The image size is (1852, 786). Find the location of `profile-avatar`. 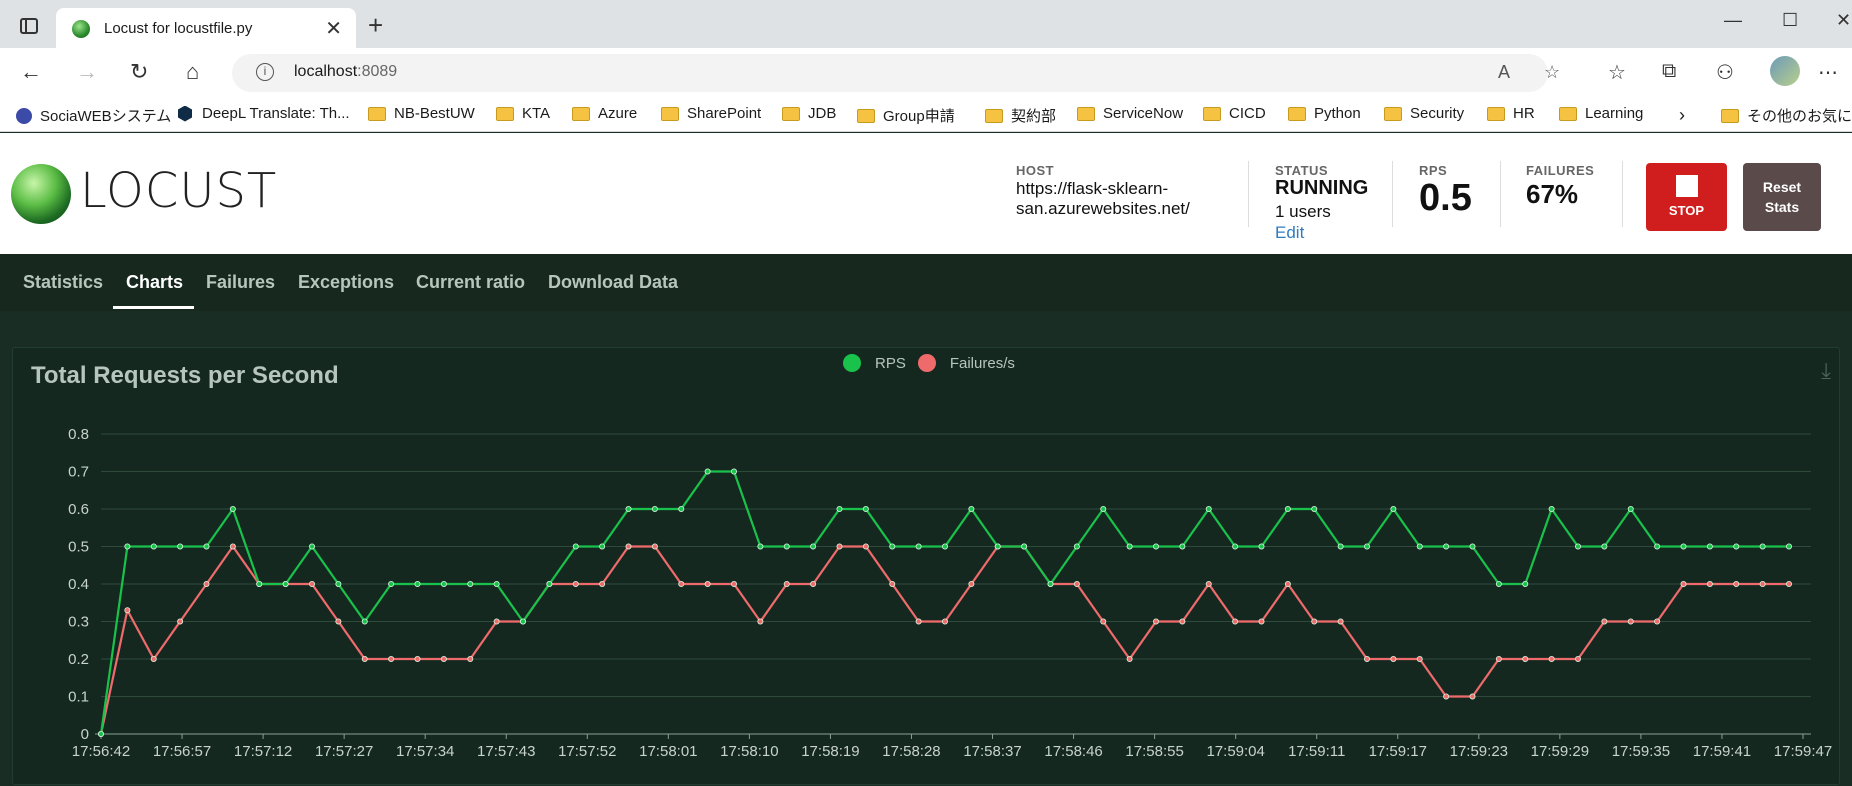

profile-avatar is located at coordinates (1785, 71).